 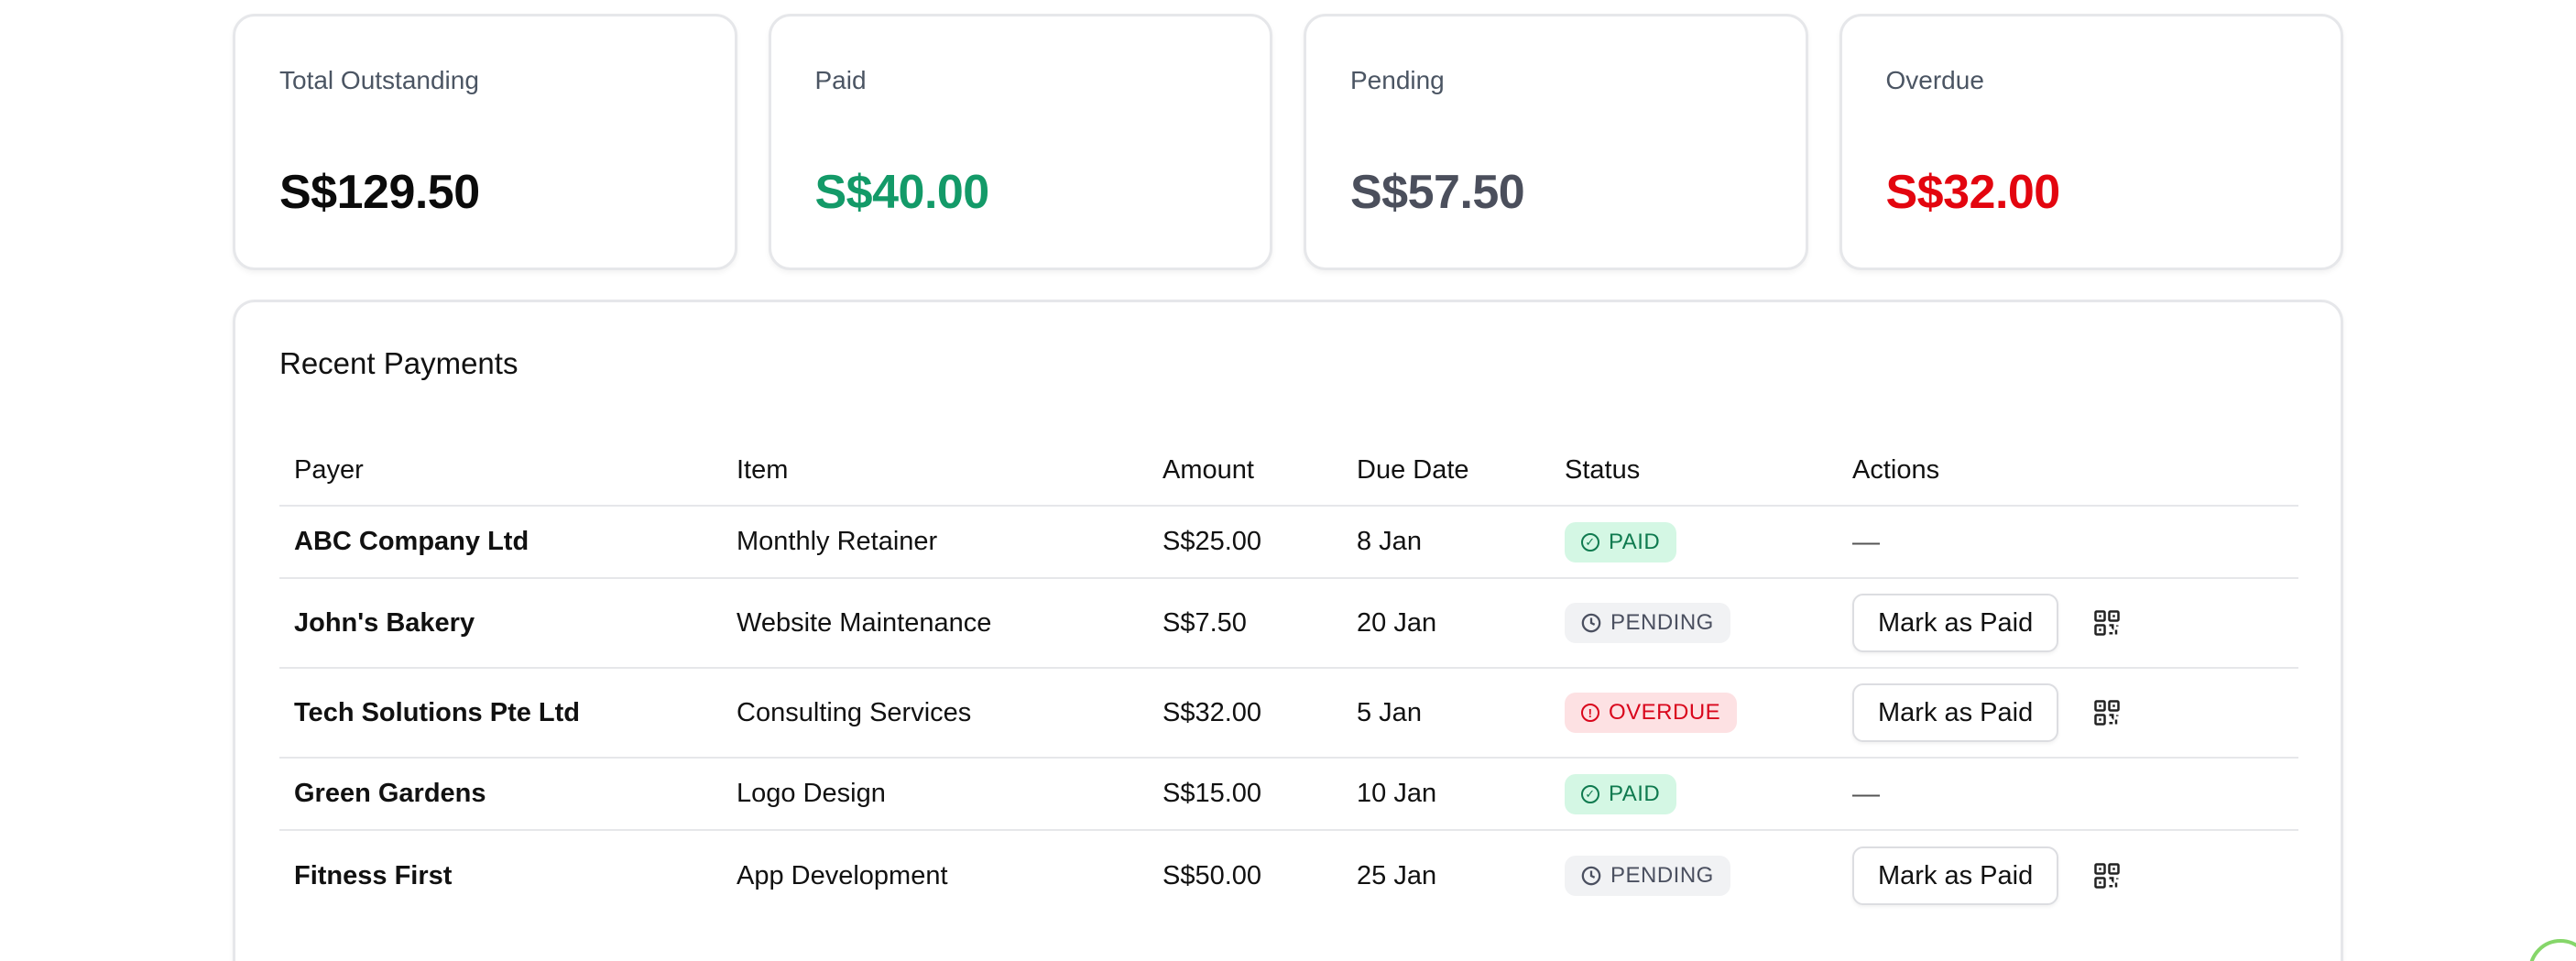 I want to click on column-header-payer: Payer, so click(x=329, y=470).